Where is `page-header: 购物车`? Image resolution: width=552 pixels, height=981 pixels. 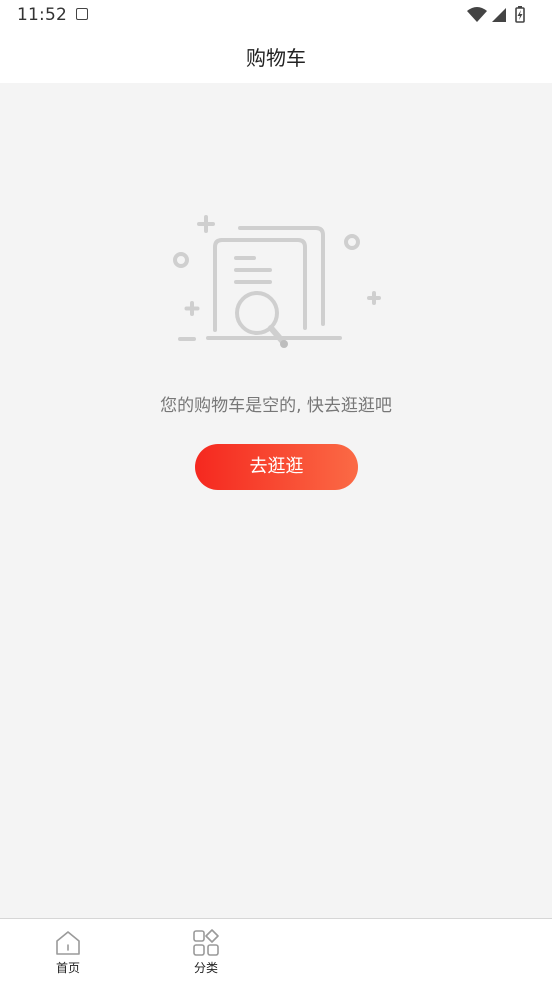 page-header: 购物车 is located at coordinates (276, 57).